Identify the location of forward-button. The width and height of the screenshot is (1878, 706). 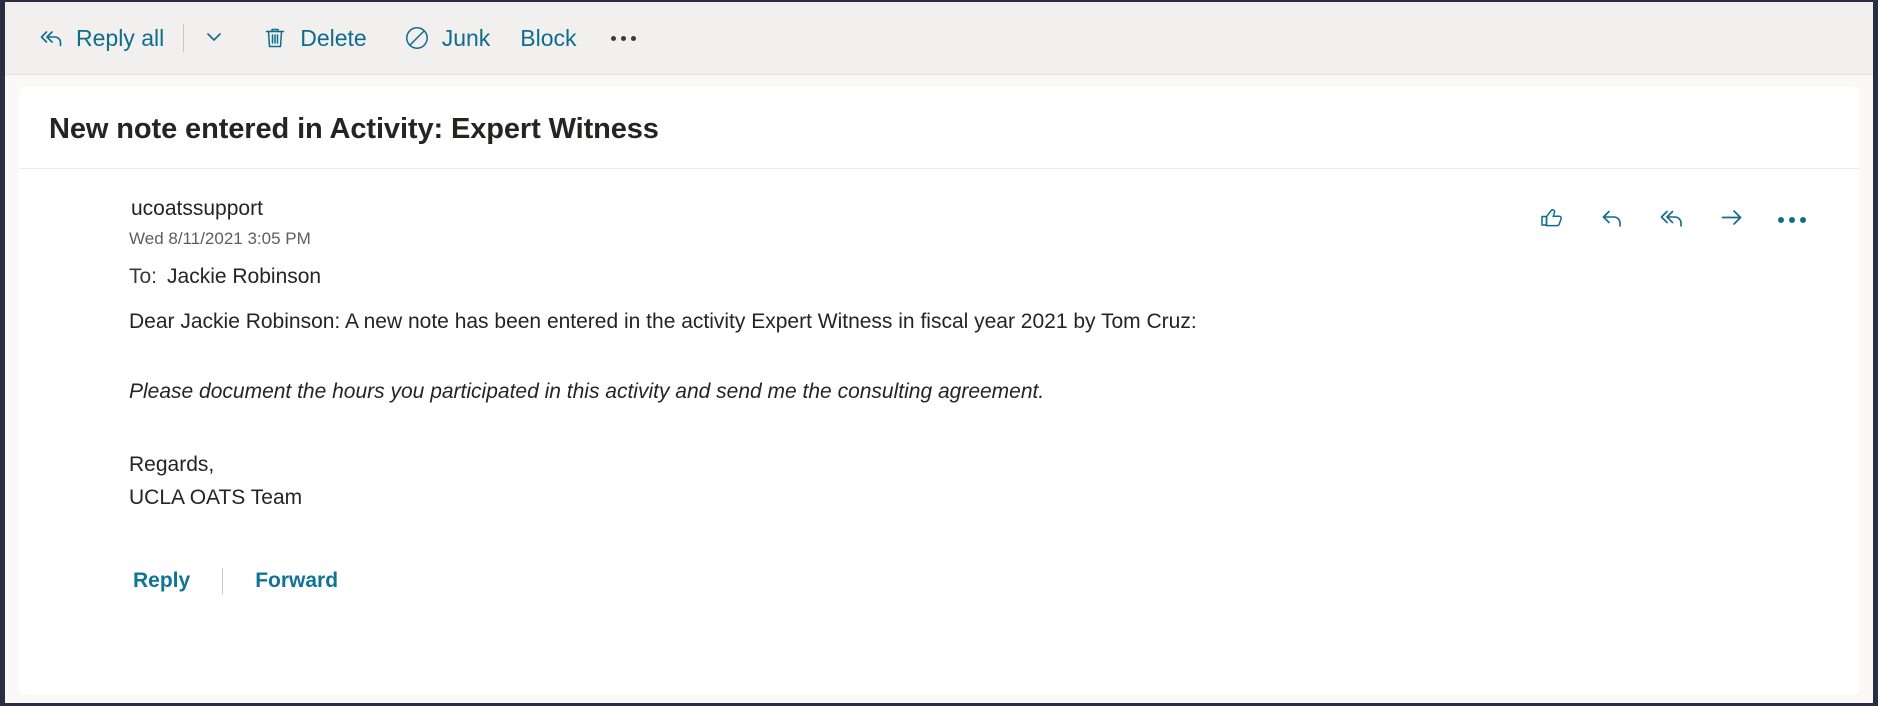
(1732, 220).